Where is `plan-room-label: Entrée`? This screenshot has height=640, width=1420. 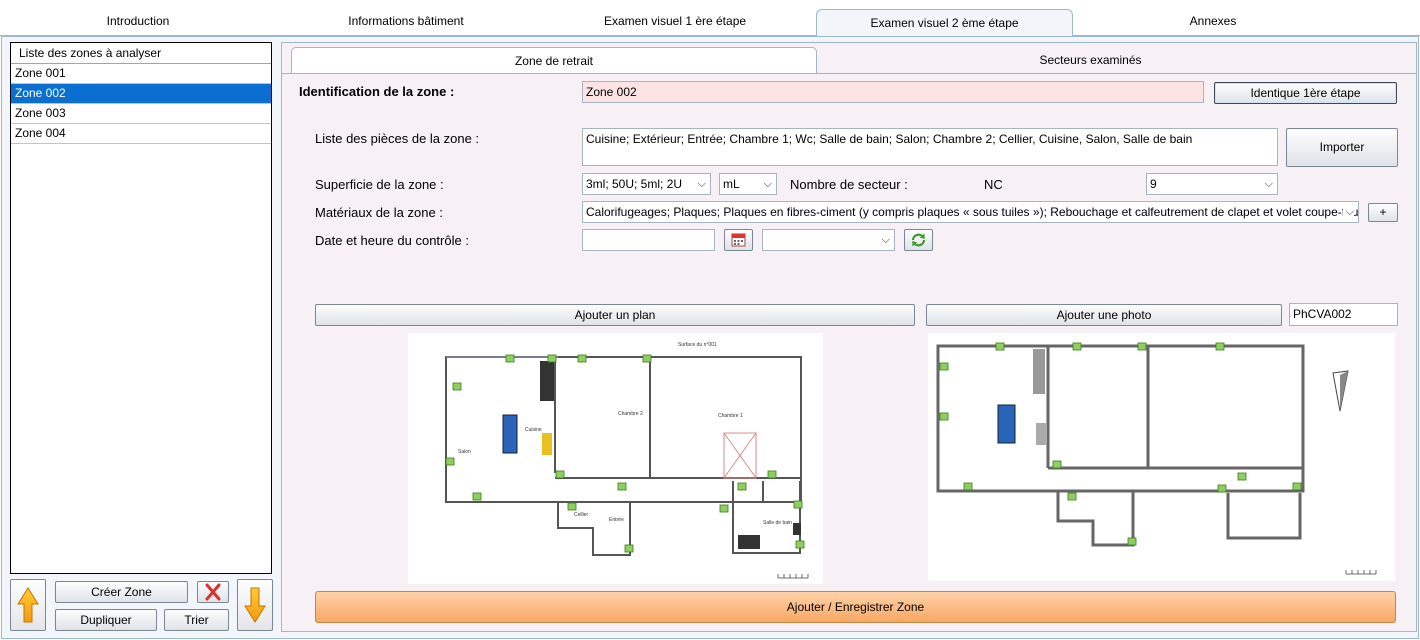
plan-room-label: Entrée is located at coordinates (616, 520).